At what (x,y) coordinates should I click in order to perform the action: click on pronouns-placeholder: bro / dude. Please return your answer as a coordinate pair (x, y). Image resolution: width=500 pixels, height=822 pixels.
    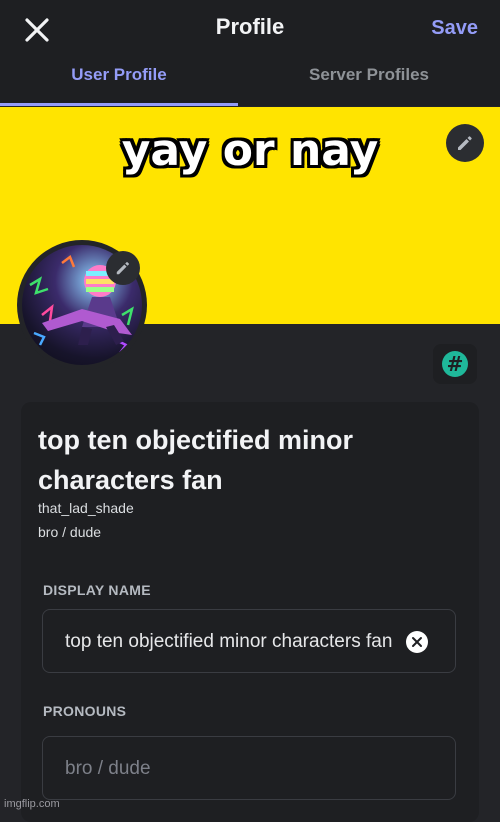
    Looking at the image, I should click on (108, 768).